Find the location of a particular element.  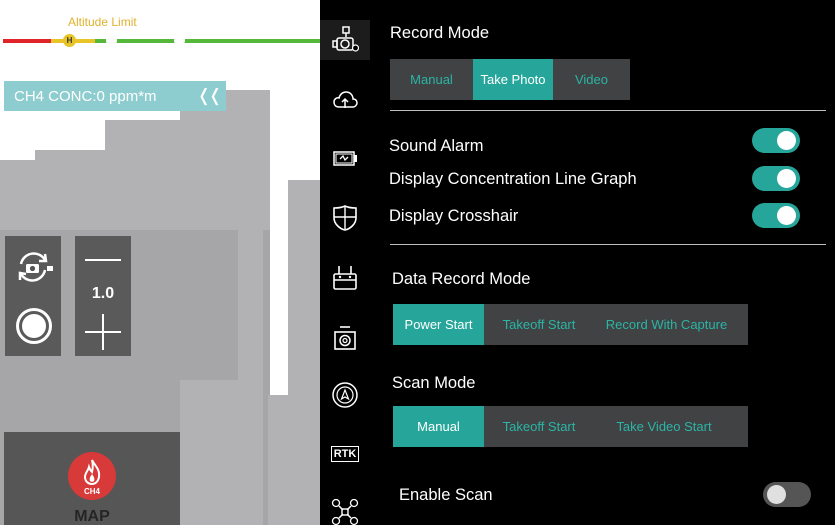

map-icon-text: CH4 is located at coordinates (92, 491).